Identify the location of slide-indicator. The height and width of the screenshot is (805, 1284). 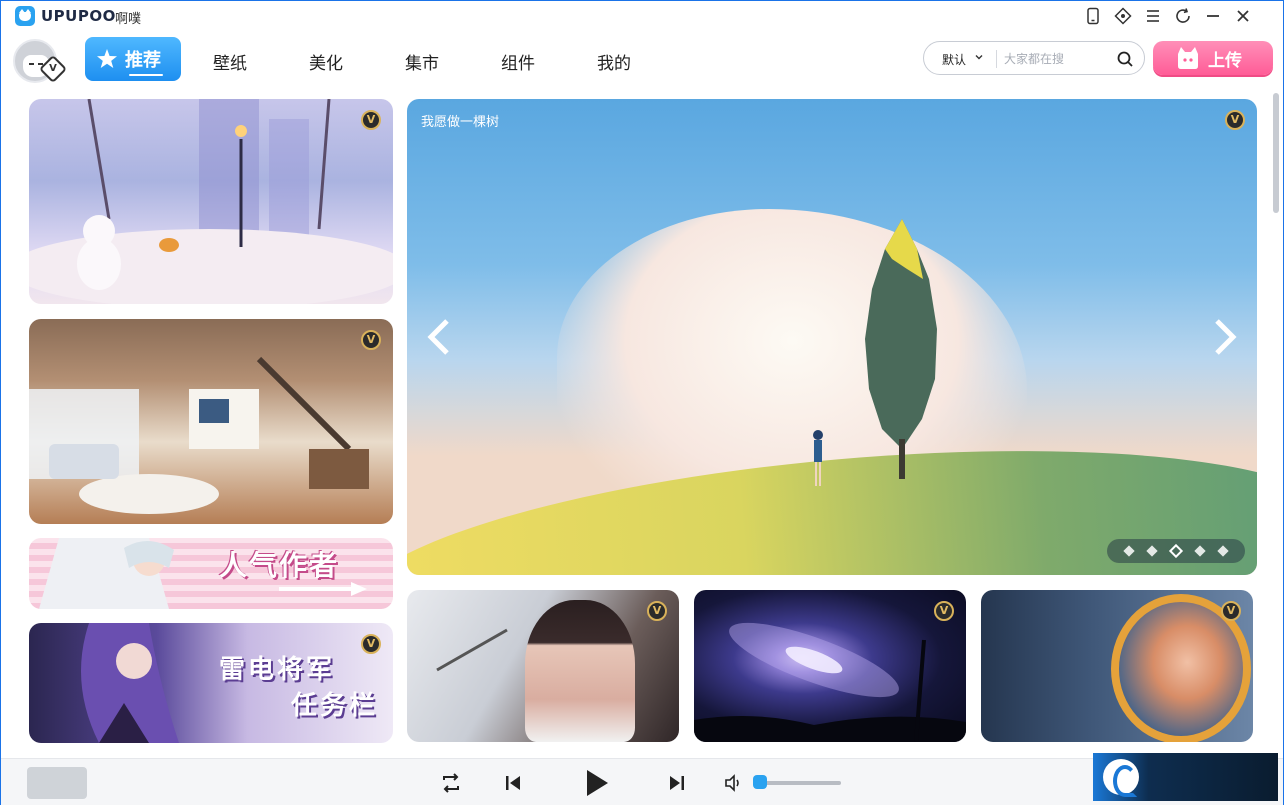
(1176, 551).